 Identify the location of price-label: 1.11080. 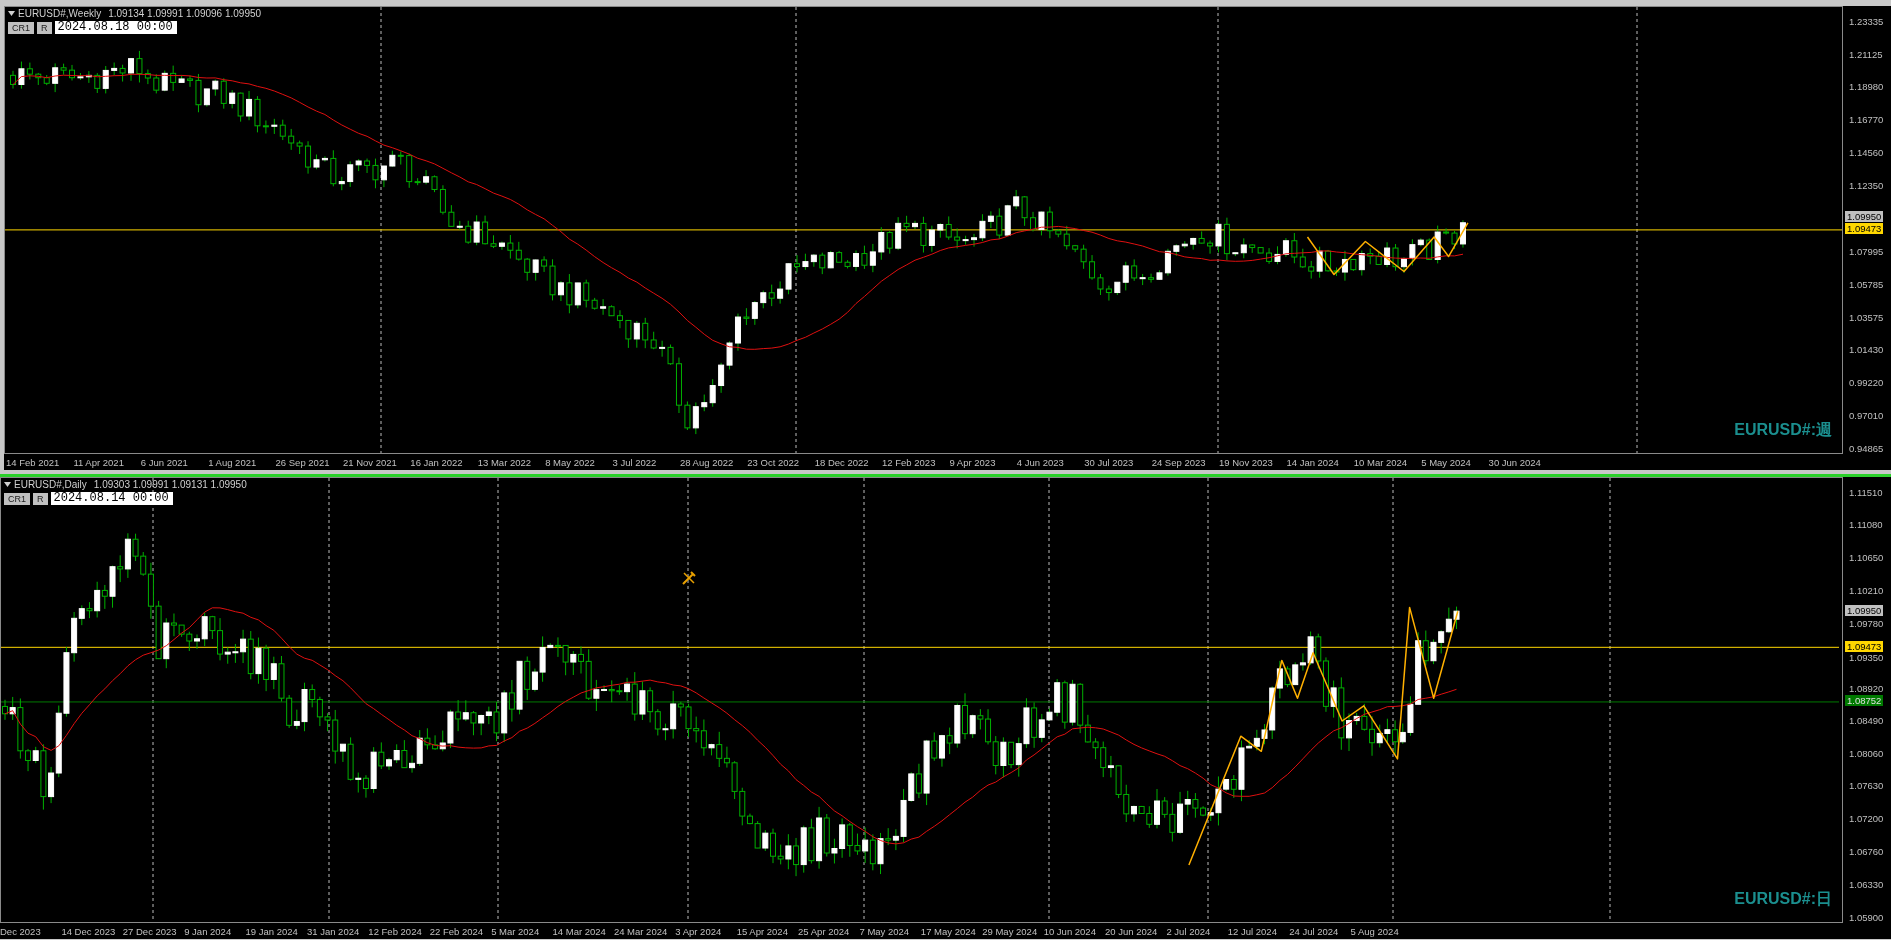
(1866, 525).